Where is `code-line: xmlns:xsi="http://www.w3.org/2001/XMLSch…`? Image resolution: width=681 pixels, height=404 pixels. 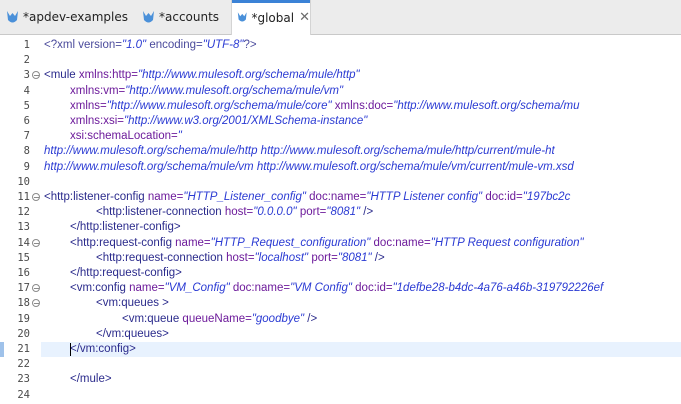
code-line: xmlns:xsi="http://www.w3.org/2001/XMLSch… is located at coordinates (218, 121).